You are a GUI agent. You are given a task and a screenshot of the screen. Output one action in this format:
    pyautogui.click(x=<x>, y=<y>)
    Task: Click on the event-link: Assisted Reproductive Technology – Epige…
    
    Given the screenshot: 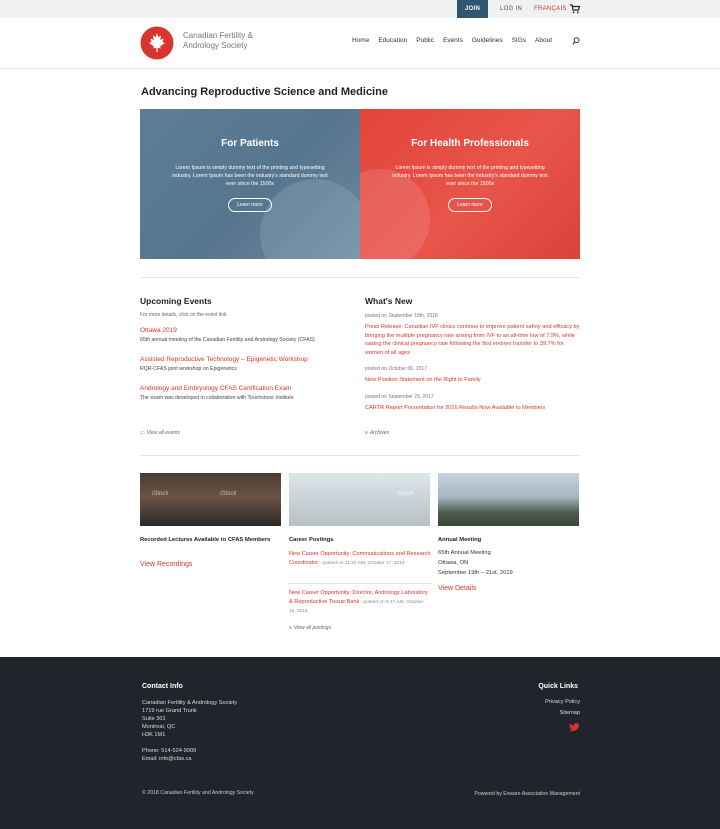 What is the action you would take?
    pyautogui.click(x=250, y=359)
    